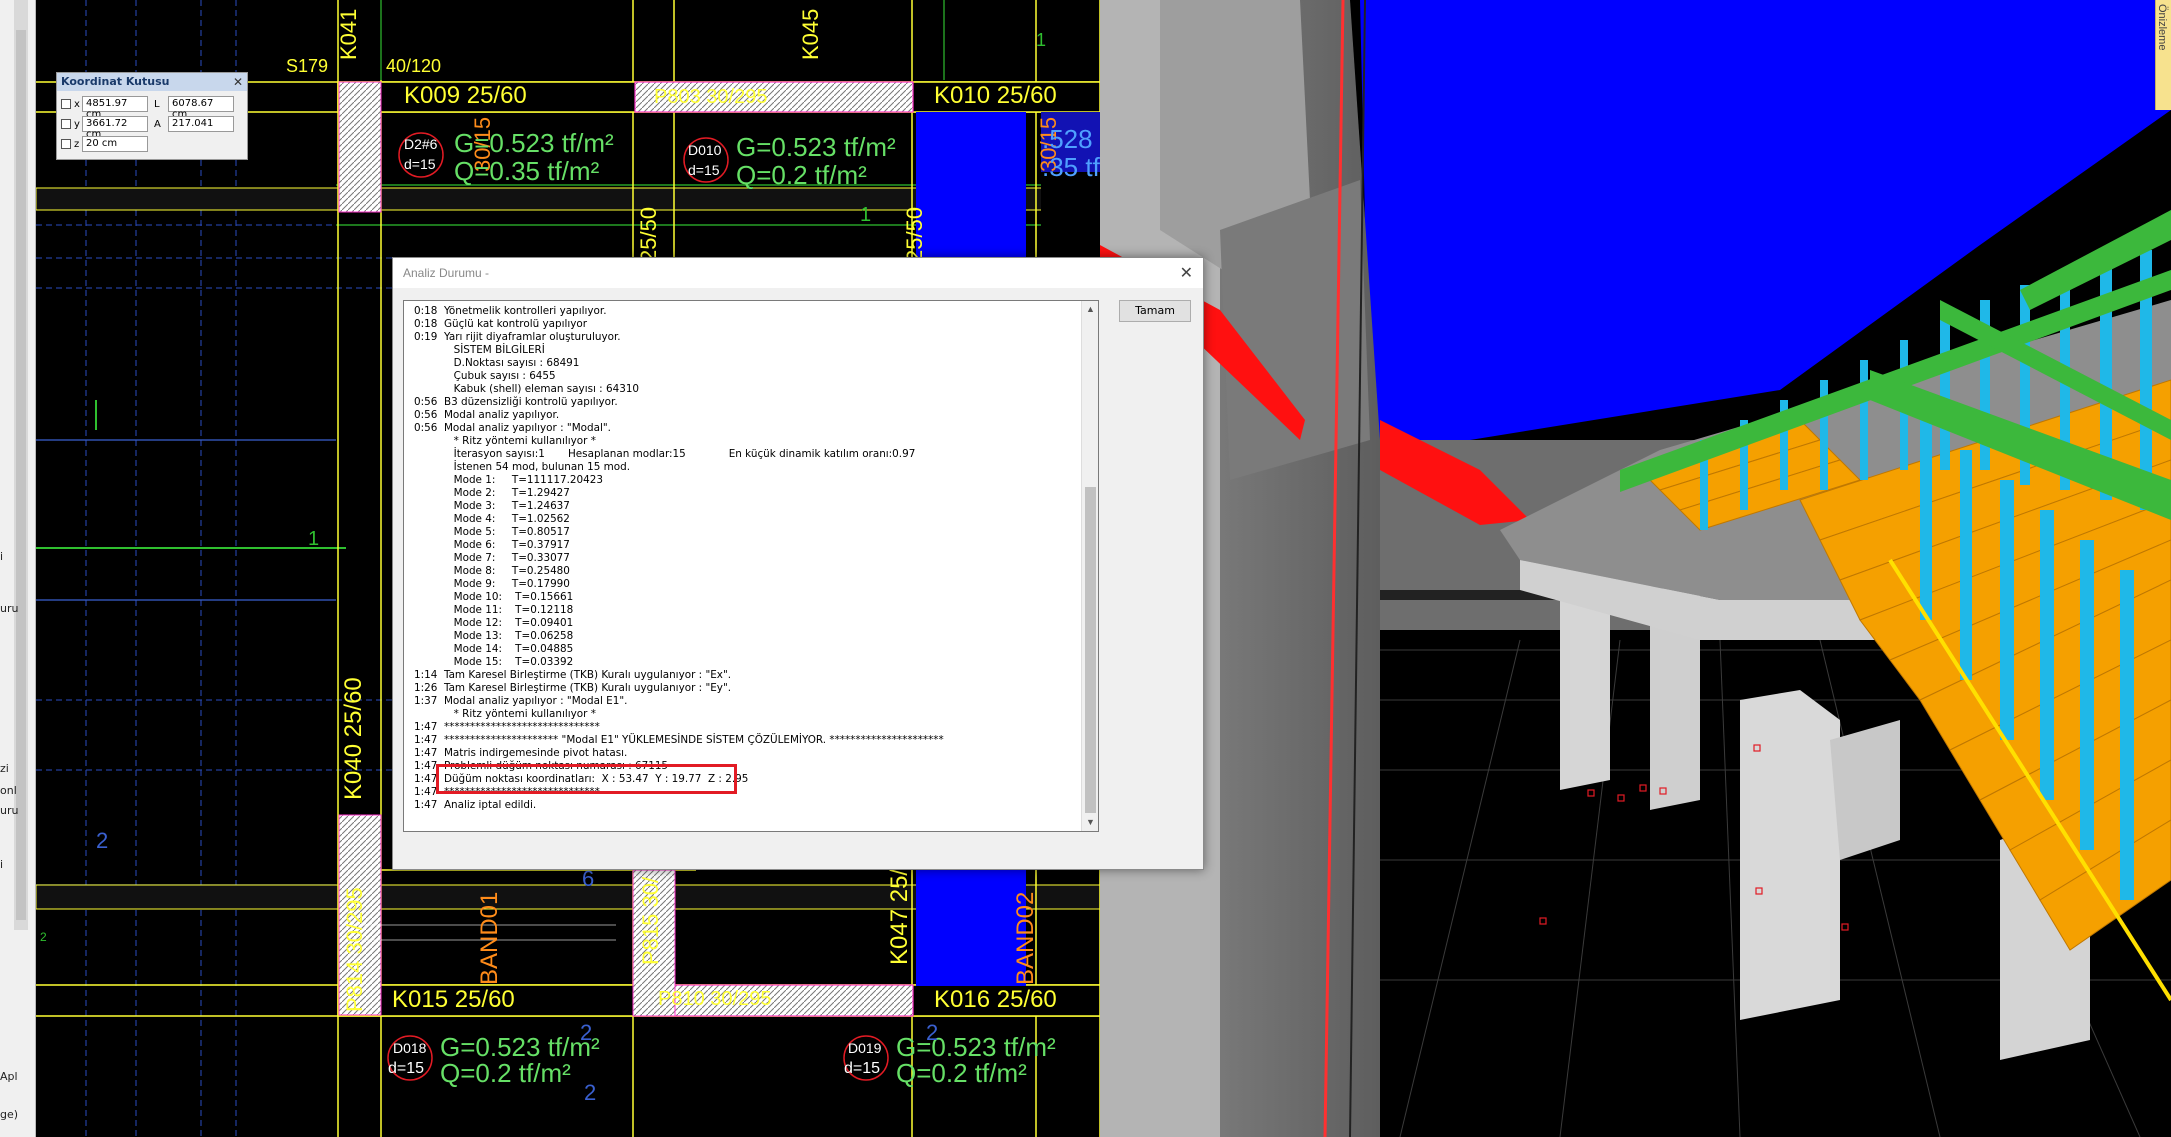 The width and height of the screenshot is (2171, 1137). What do you see at coordinates (494, 649) in the screenshot?
I see `log-line: Mode 14: T=0.04885` at bounding box center [494, 649].